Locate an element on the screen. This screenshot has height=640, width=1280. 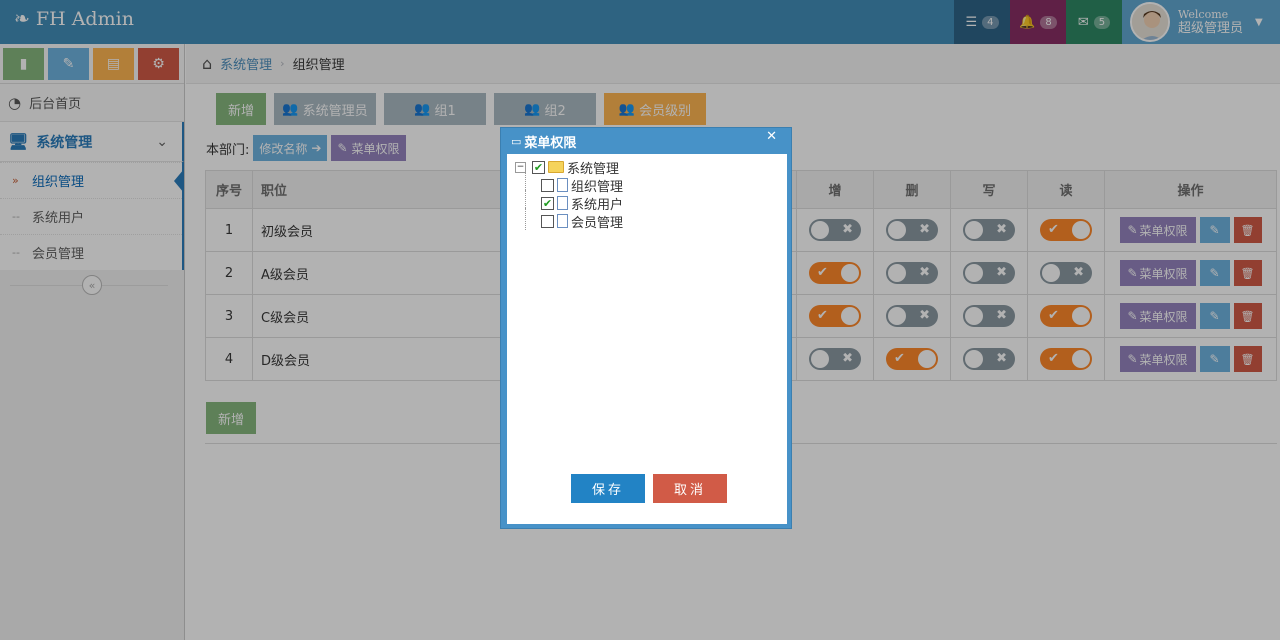
tree-node-label: 会员管理 is located at coordinates (597, 221).